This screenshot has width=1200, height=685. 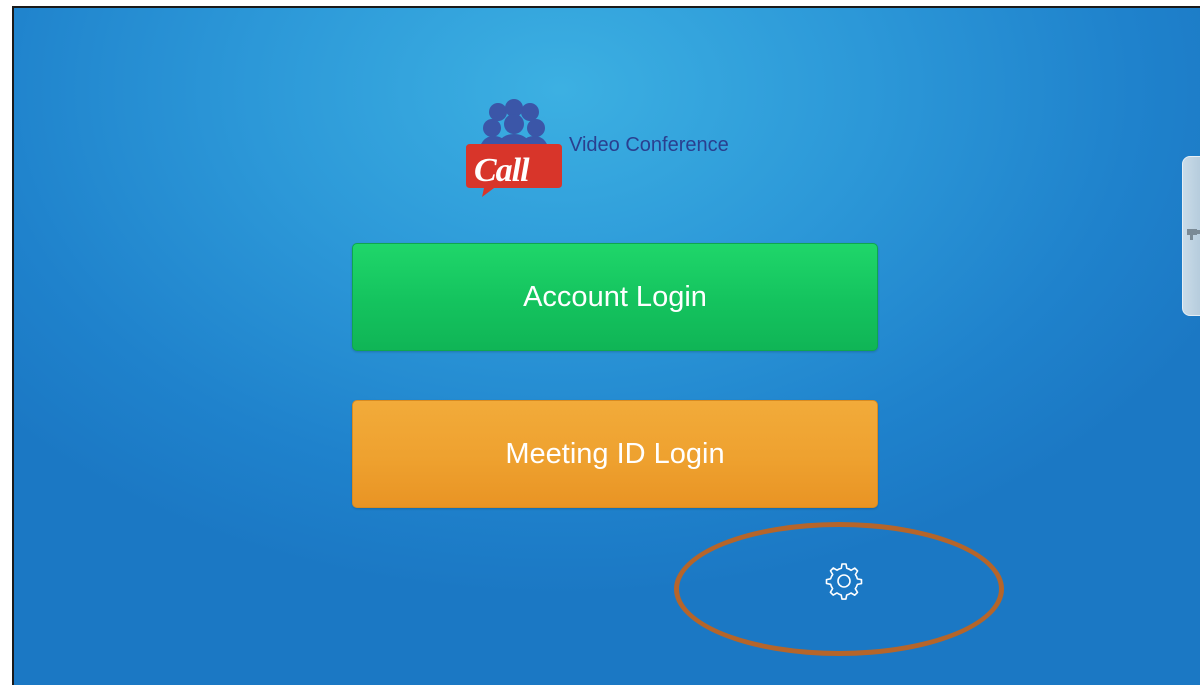 I want to click on app-logo: Call Video Conference, so click(x=624, y=148).